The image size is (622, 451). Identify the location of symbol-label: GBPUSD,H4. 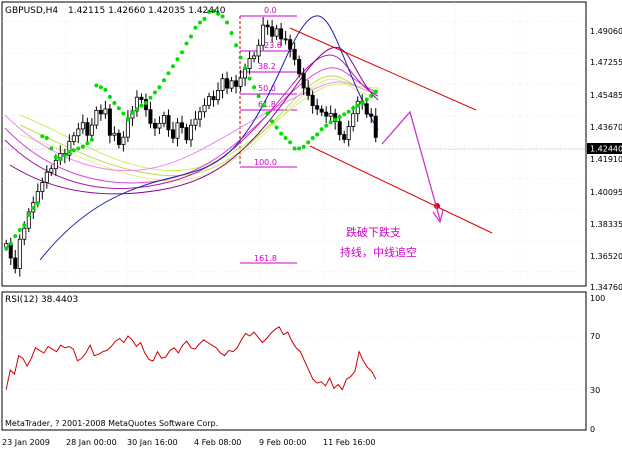
(31, 11).